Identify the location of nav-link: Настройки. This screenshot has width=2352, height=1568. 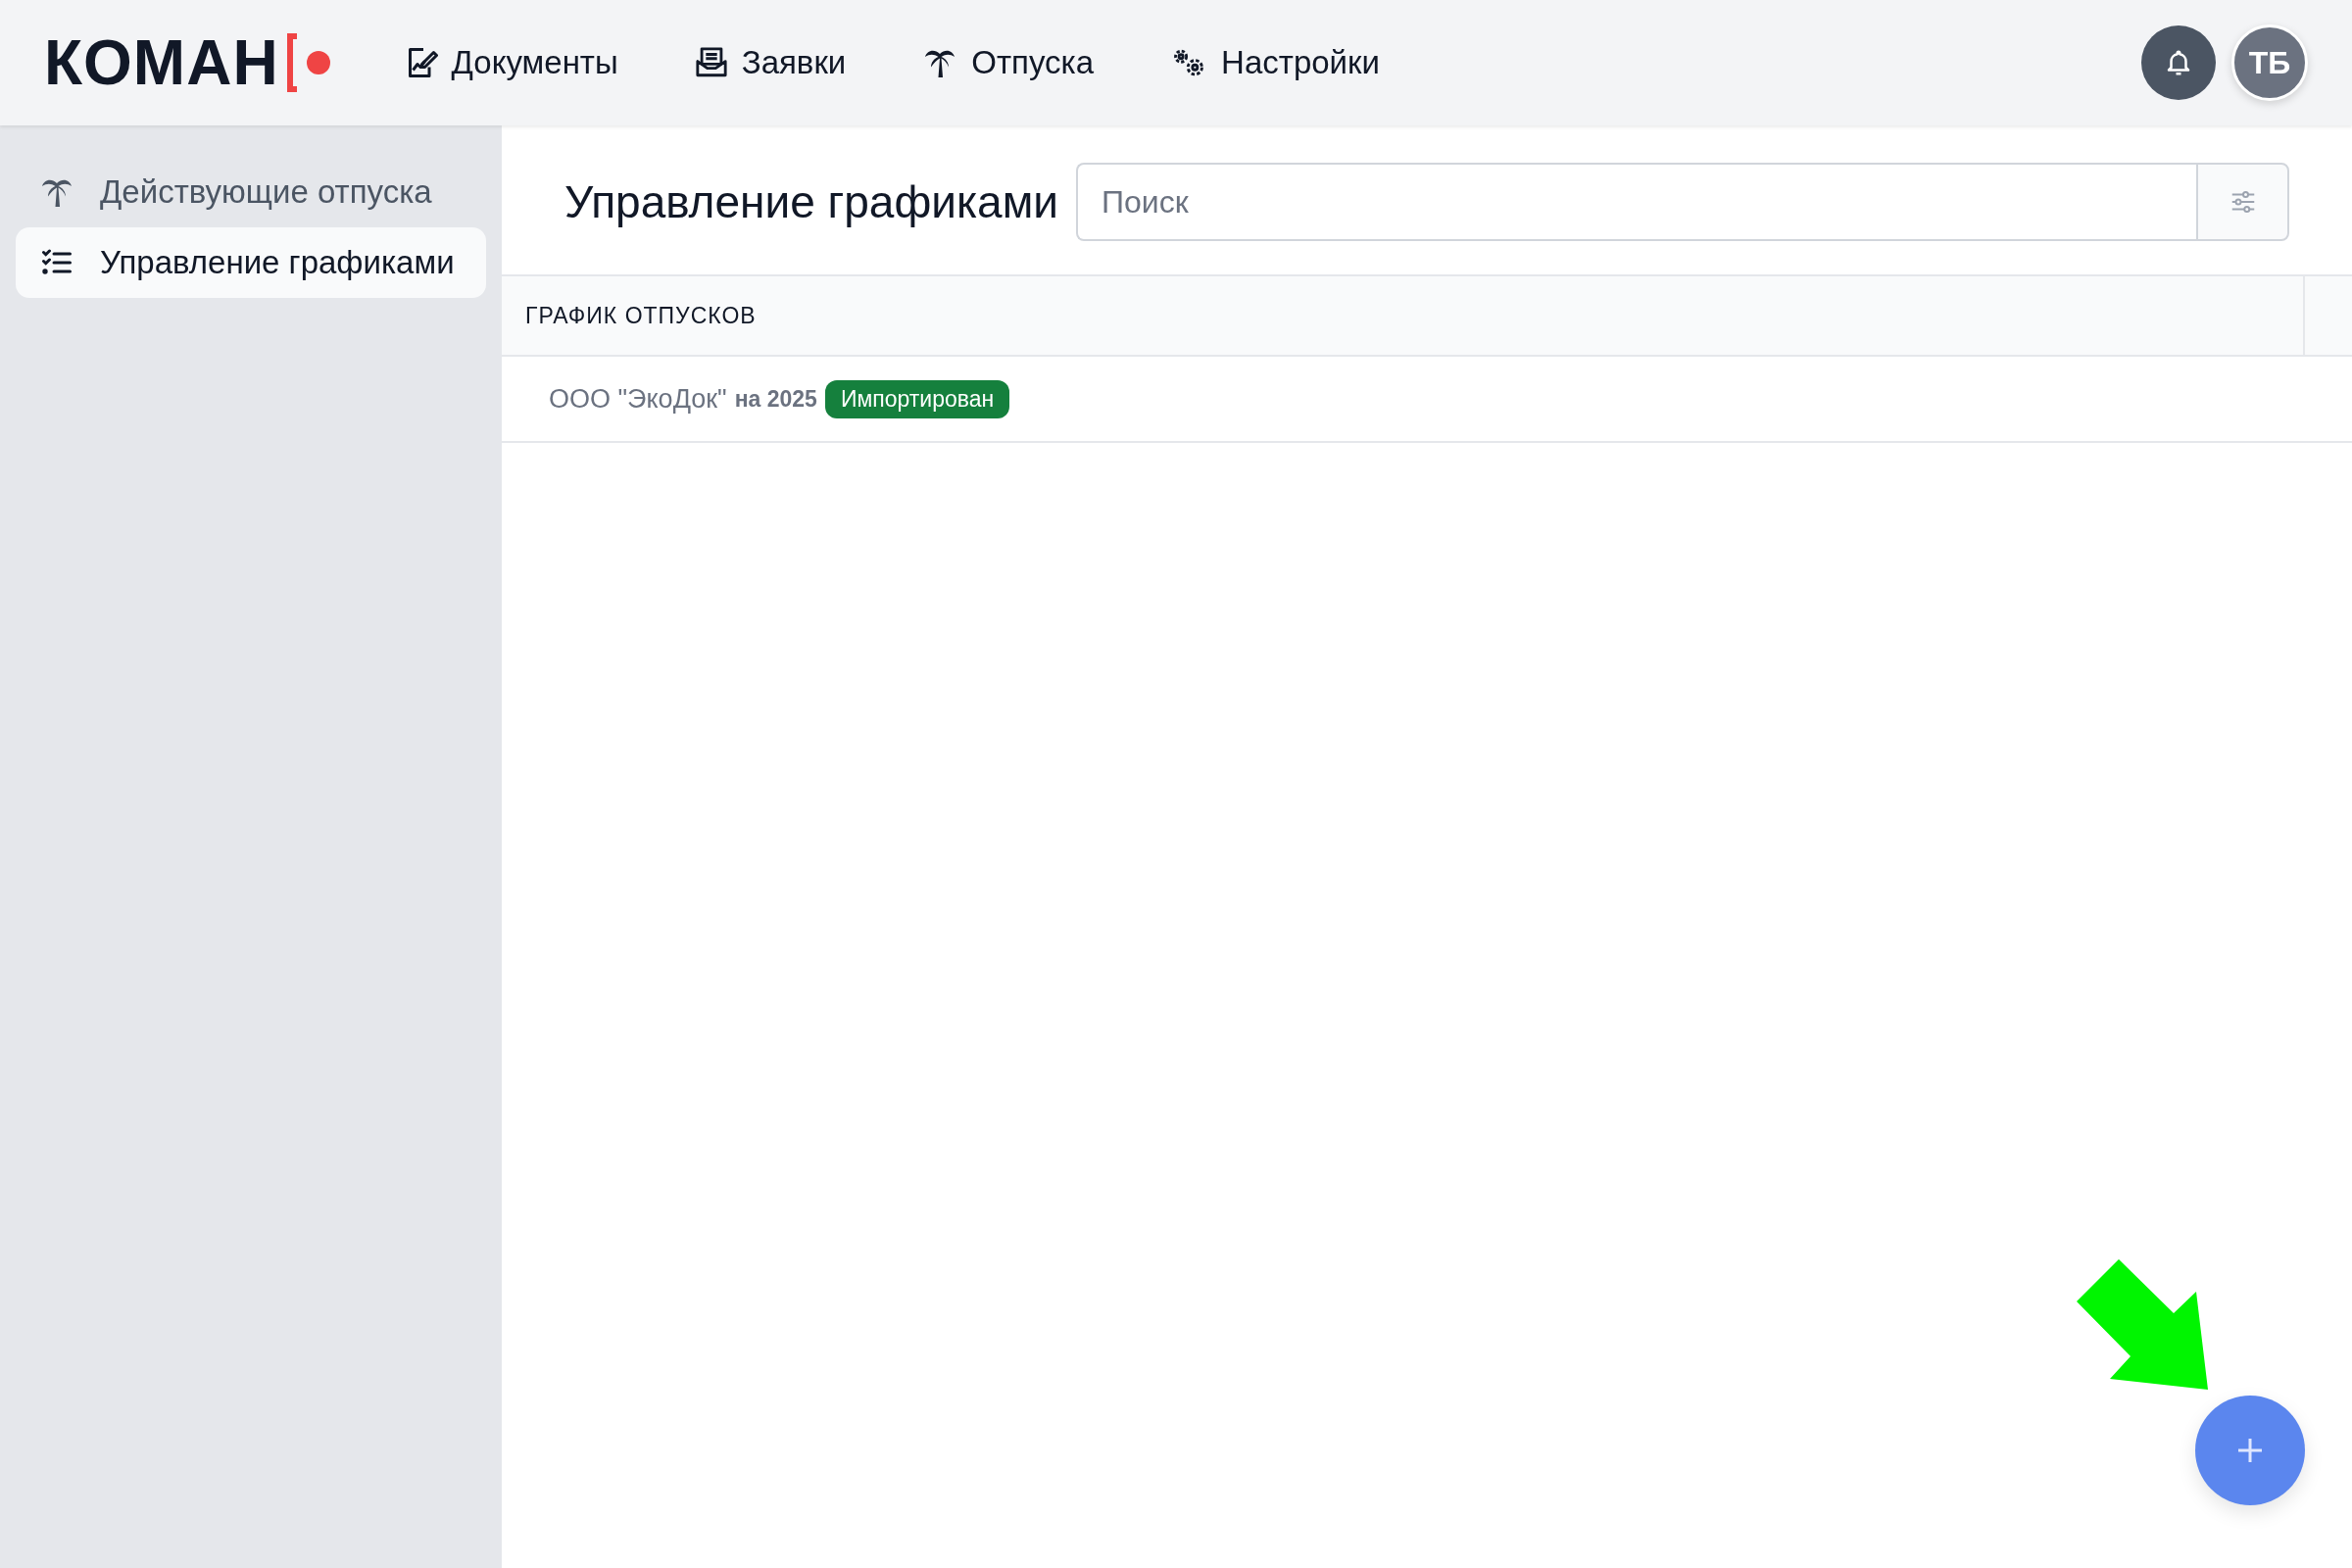
(1275, 62).